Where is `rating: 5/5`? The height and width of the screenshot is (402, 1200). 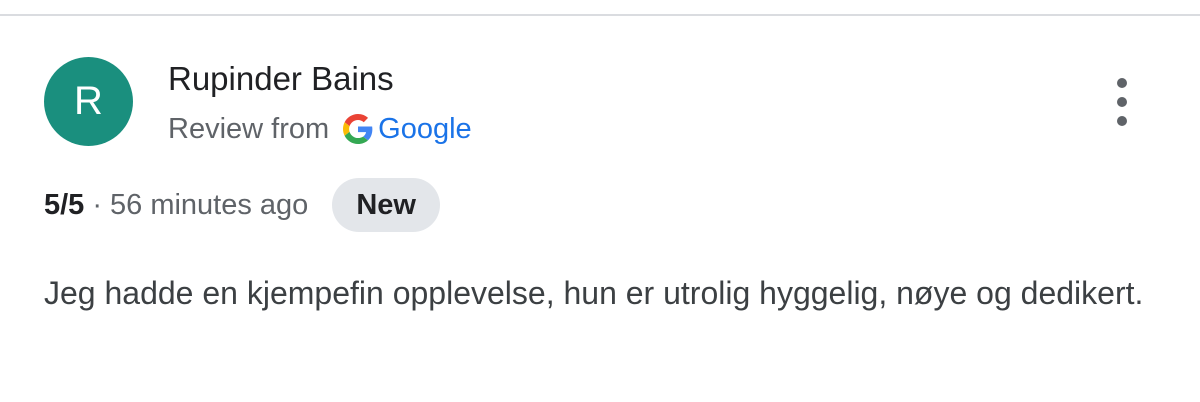 rating: 5/5 is located at coordinates (64, 204).